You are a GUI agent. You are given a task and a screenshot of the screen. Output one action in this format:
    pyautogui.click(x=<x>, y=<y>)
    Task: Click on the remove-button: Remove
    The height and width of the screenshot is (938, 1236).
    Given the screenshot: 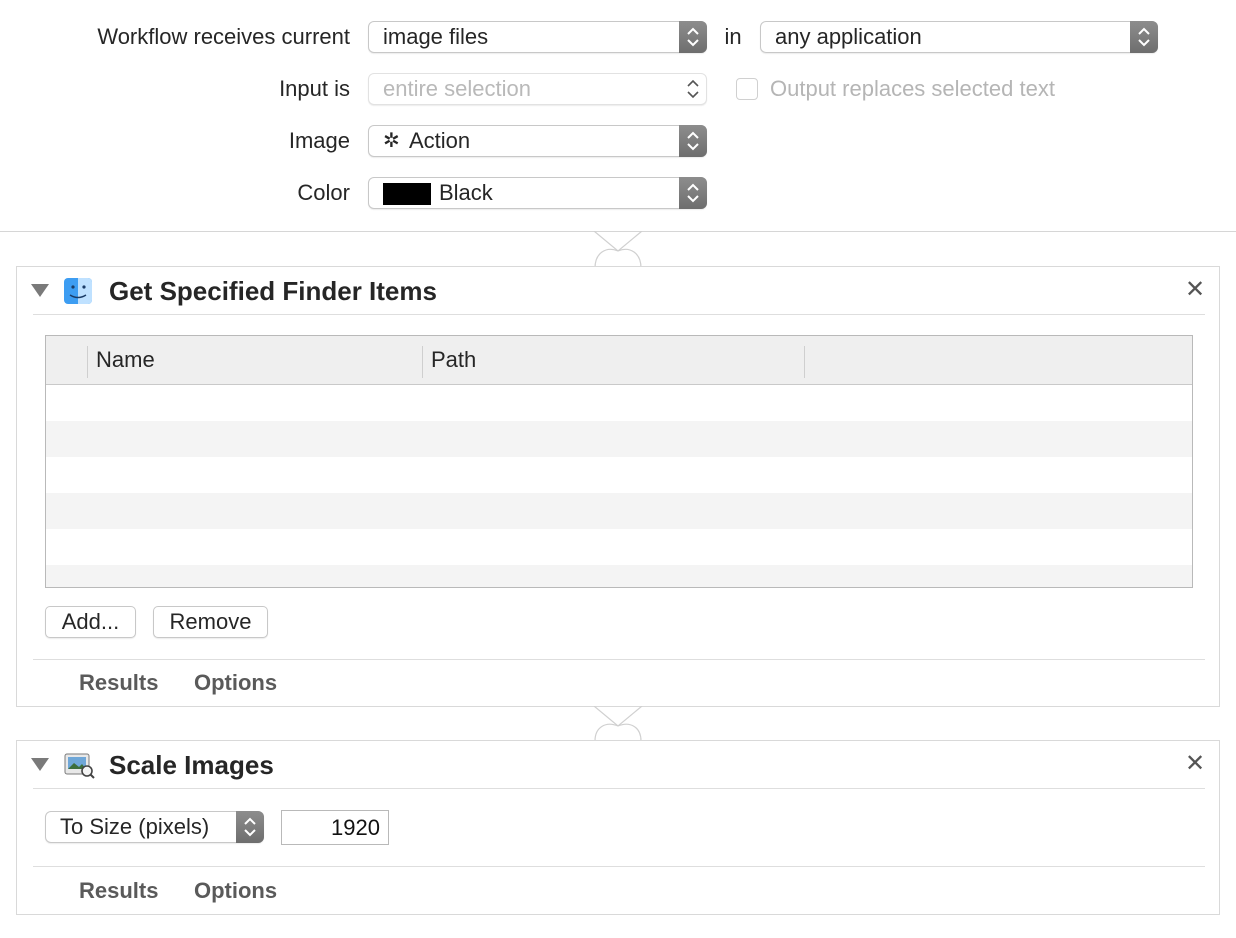 What is the action you would take?
    pyautogui.click(x=210, y=622)
    